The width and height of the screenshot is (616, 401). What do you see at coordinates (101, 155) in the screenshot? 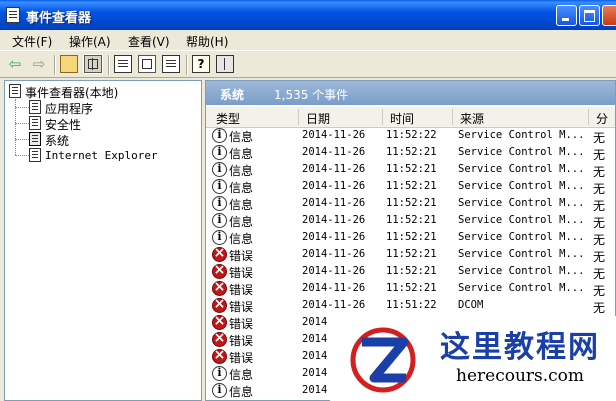
I see `tree-item-label: Internet Explorer` at bounding box center [101, 155].